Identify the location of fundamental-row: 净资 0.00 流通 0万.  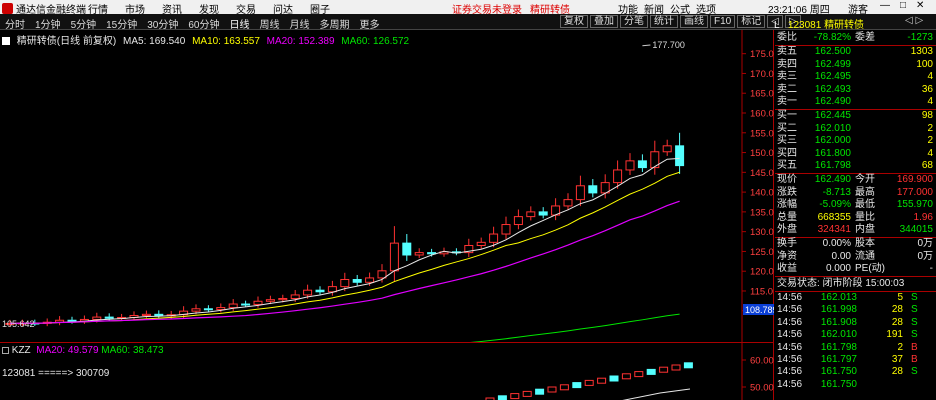
(855, 257).